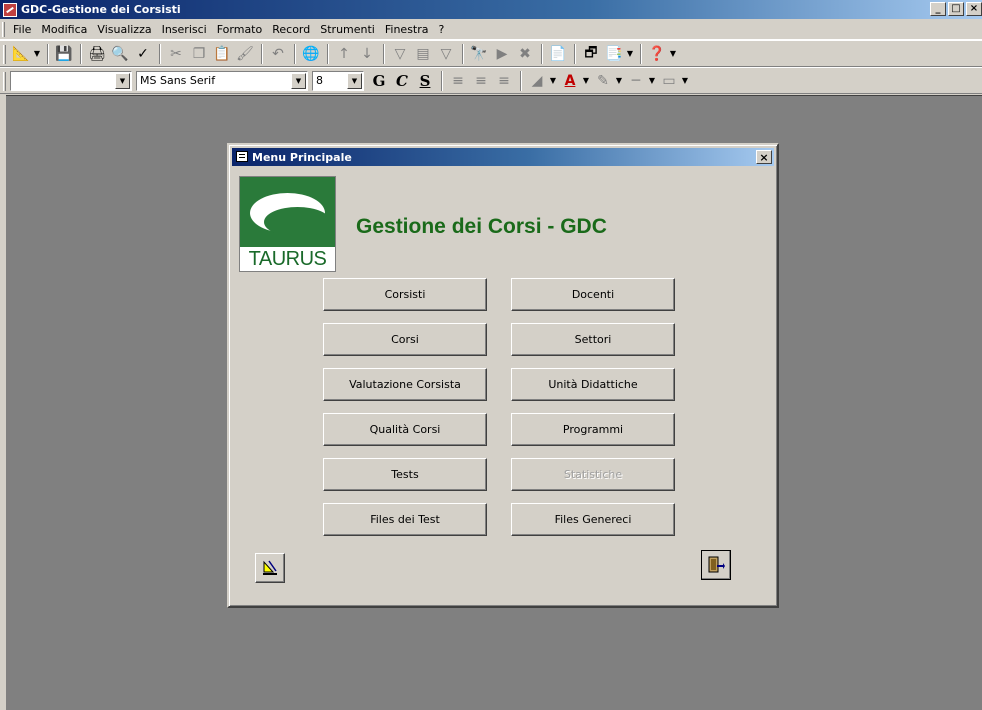 Image resolution: width=982 pixels, height=710 pixels. I want to click on line-color-icon: ✎, so click(603, 81).